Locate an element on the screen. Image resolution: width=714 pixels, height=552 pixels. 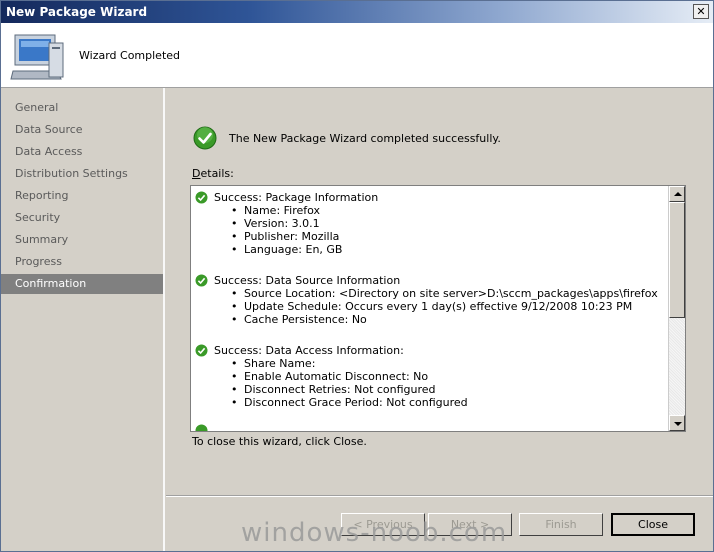
computer-icon is located at coordinates (37, 57).